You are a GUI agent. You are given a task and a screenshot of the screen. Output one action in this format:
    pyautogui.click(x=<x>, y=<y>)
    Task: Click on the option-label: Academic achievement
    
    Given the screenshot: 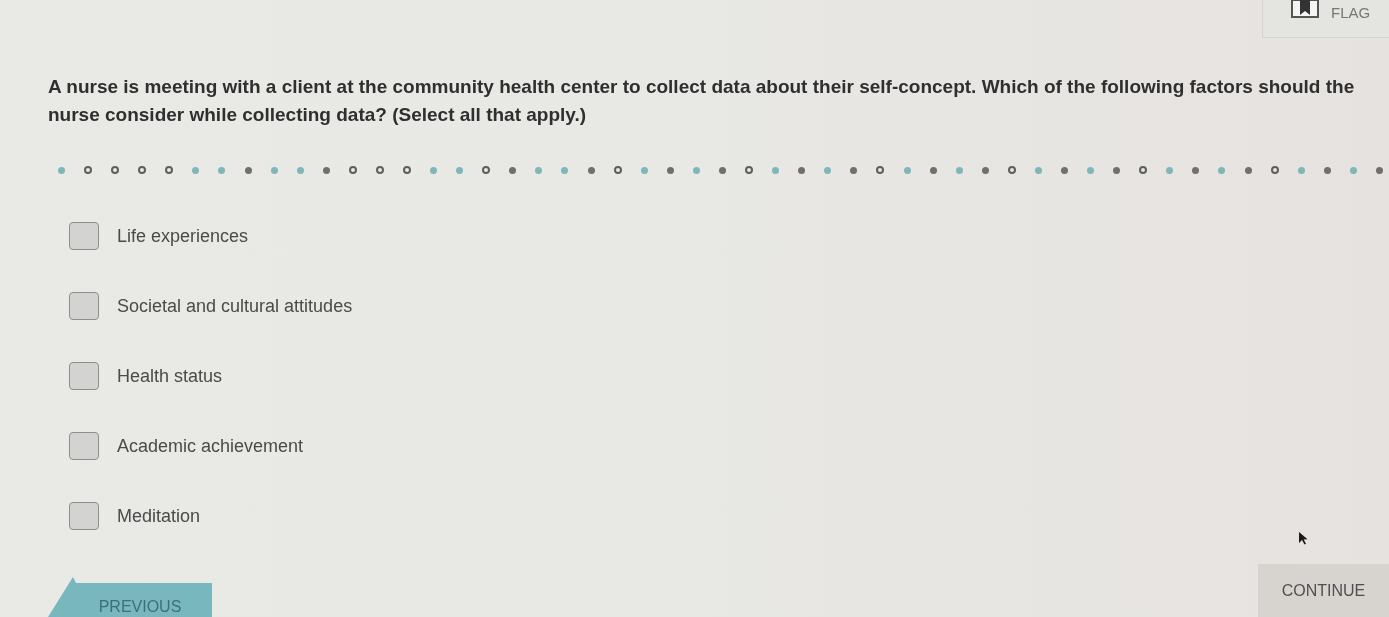 What is the action you would take?
    pyautogui.click(x=210, y=446)
    